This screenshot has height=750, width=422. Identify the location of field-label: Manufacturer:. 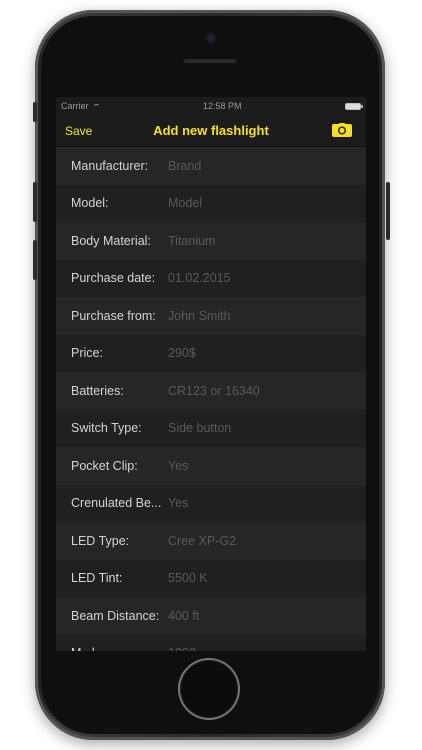
(110, 165).